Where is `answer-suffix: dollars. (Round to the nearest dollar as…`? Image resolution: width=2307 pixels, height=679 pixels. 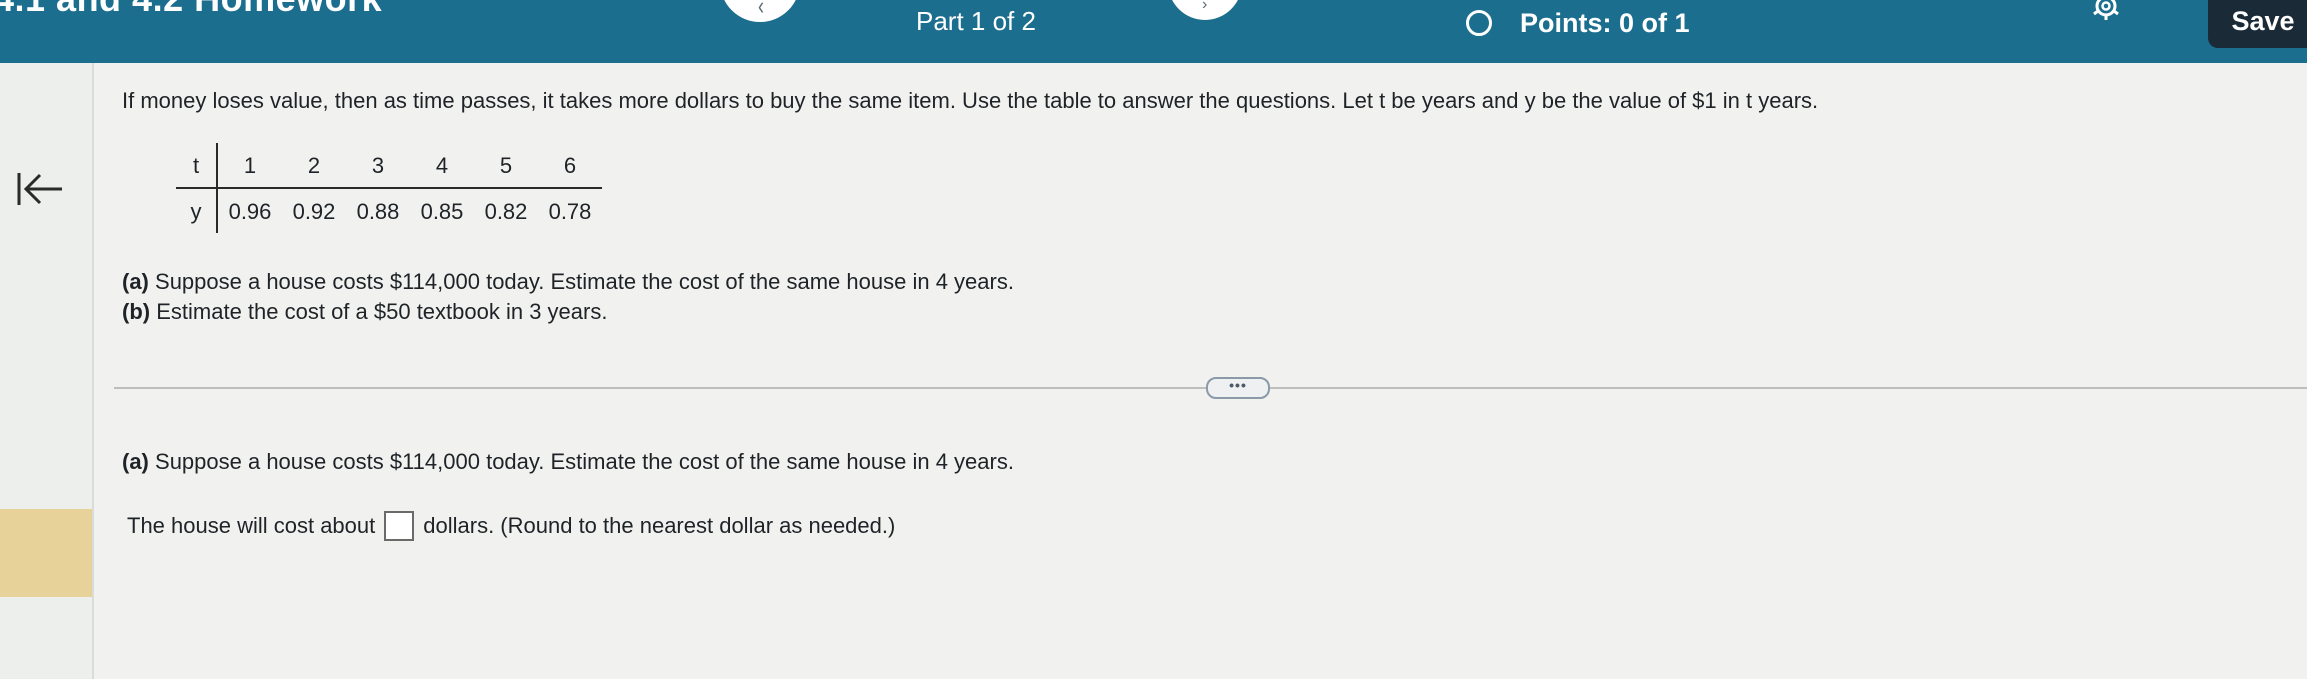
answer-suffix: dollars. (Round to the nearest dollar as… is located at coordinates (659, 525).